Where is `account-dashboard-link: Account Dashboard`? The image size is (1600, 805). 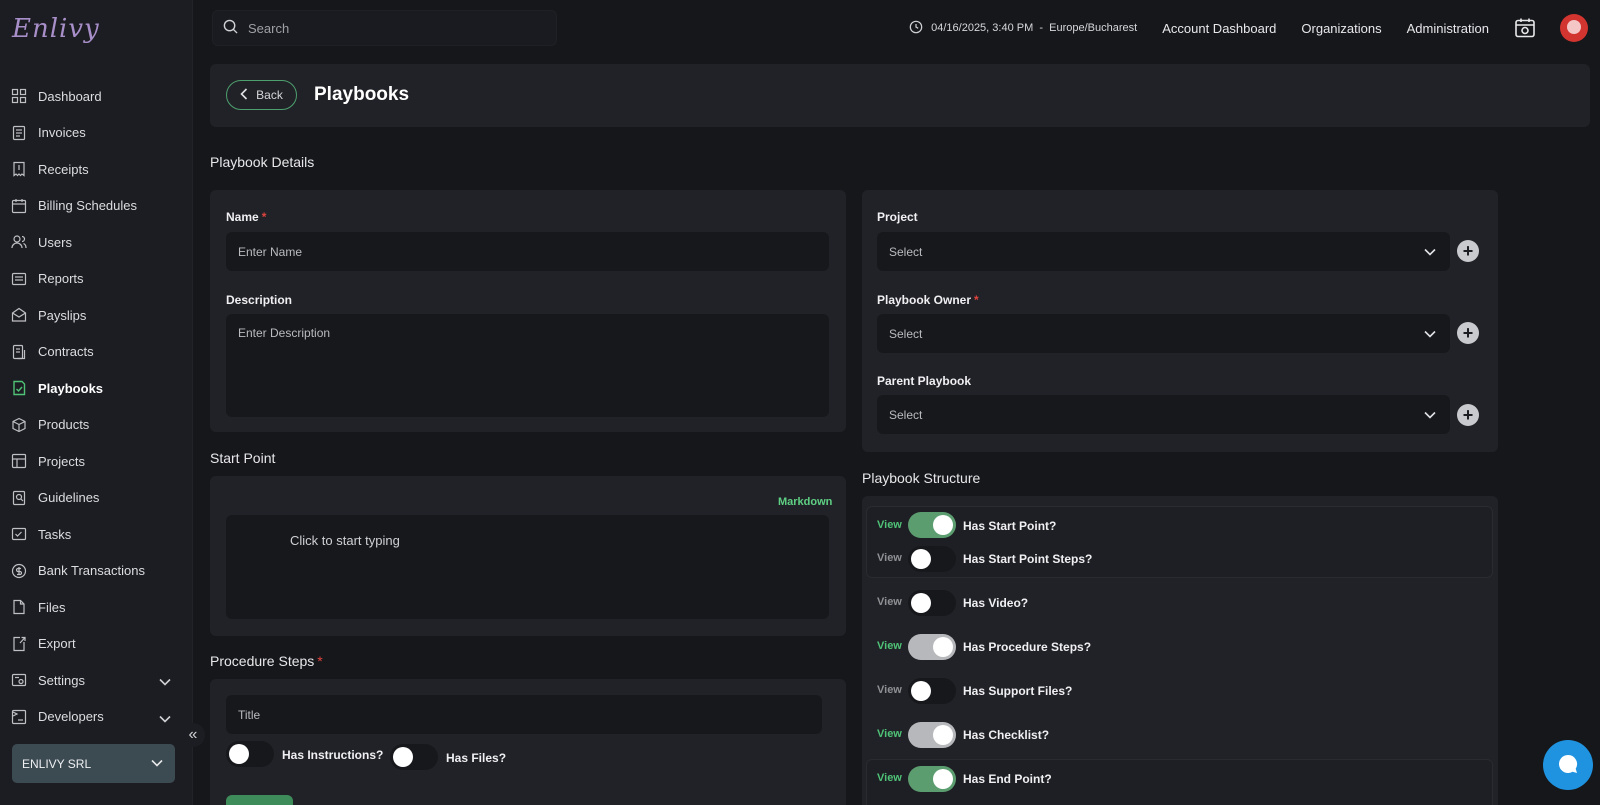
account-dashboard-link: Account Dashboard is located at coordinates (1219, 28).